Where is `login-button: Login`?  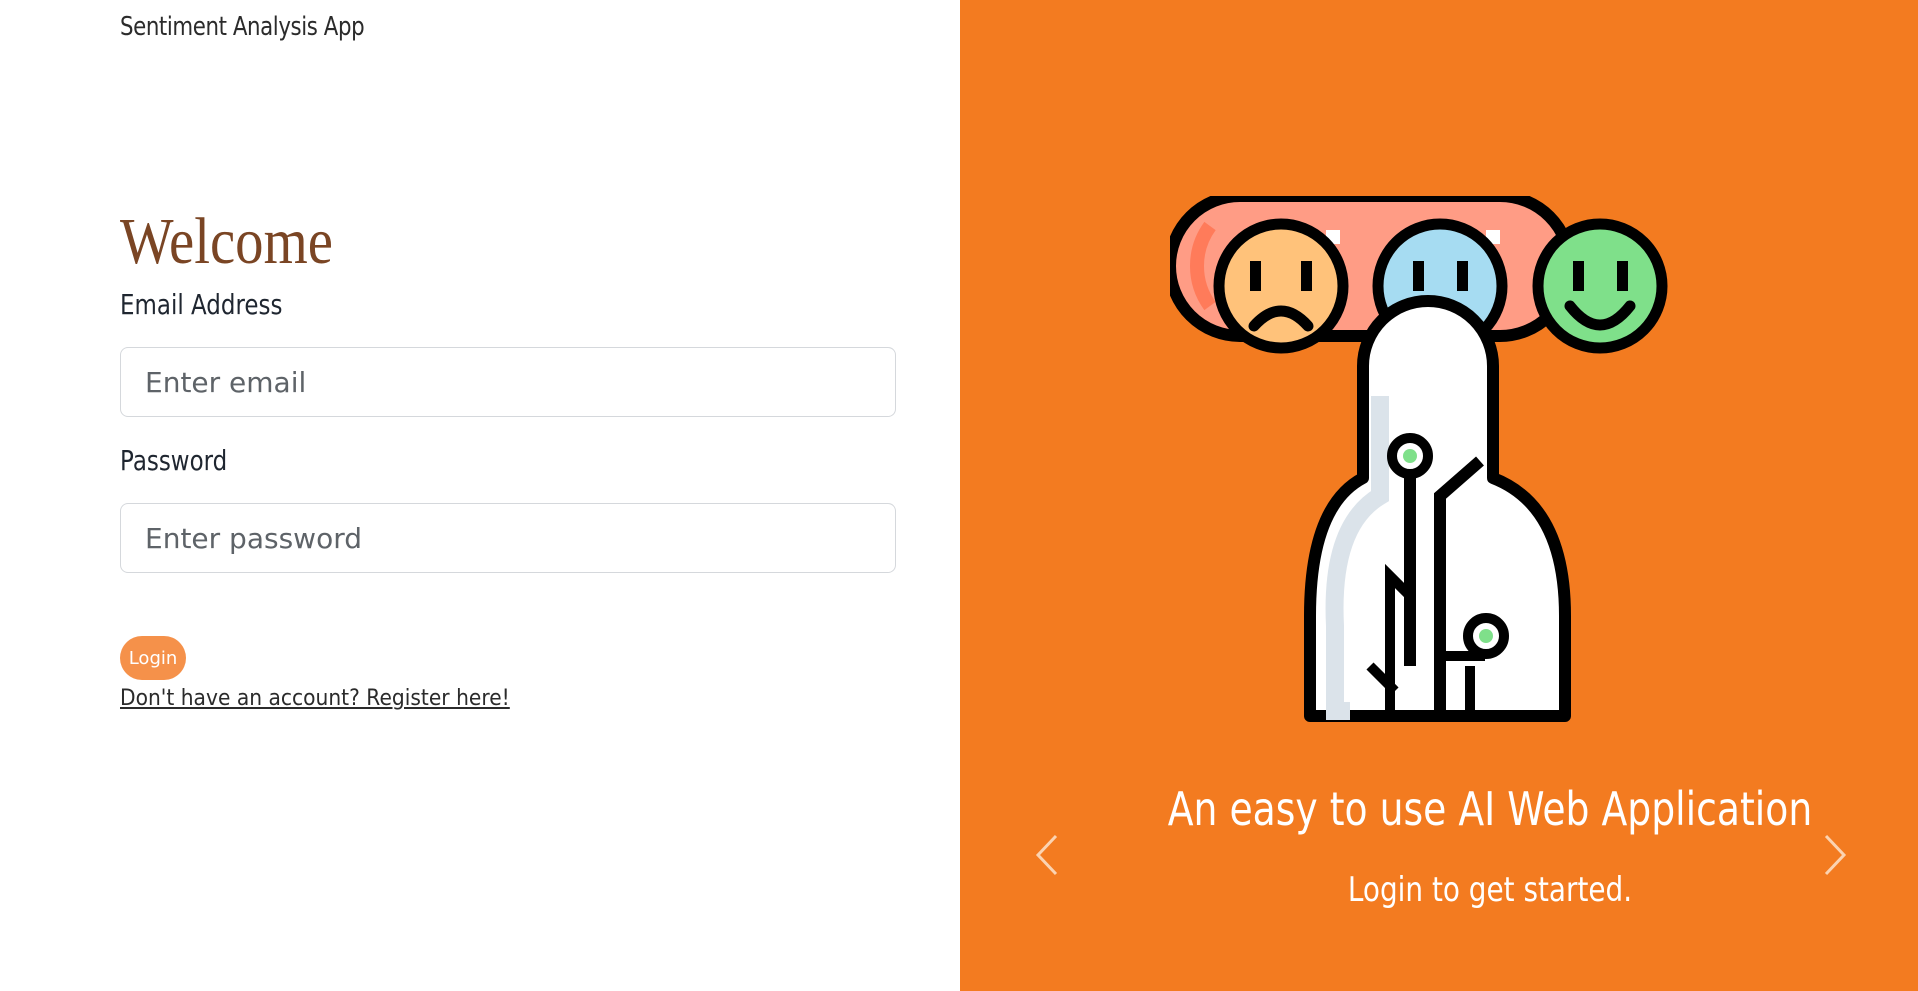 login-button: Login is located at coordinates (153, 658).